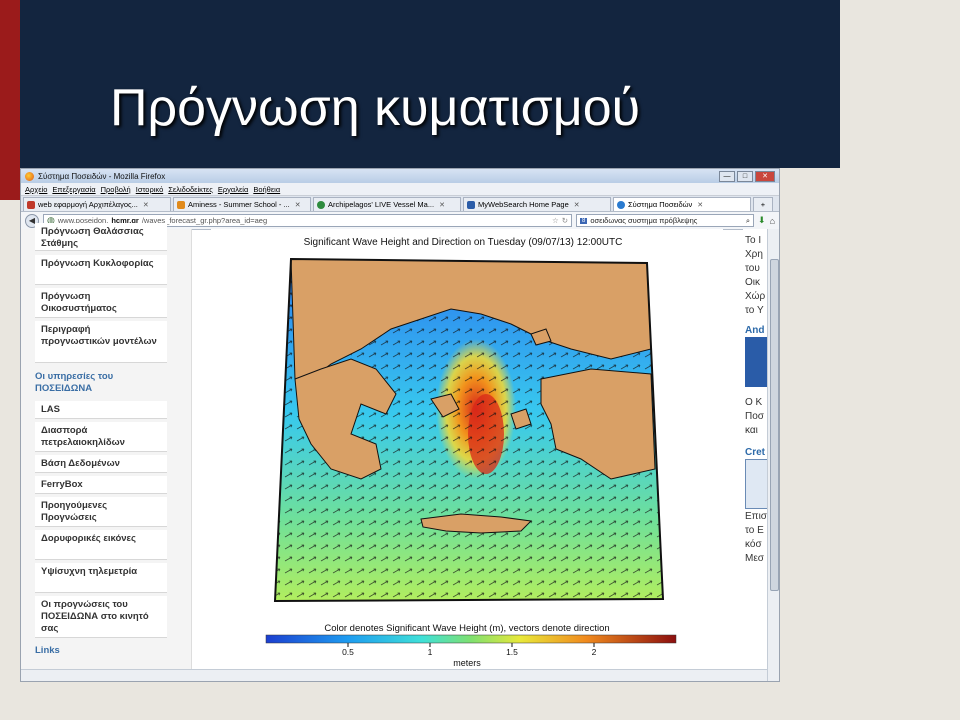 The image size is (960, 720). What do you see at coordinates (772, 221) in the screenshot?
I see `home-icon: ⌂` at bounding box center [772, 221].